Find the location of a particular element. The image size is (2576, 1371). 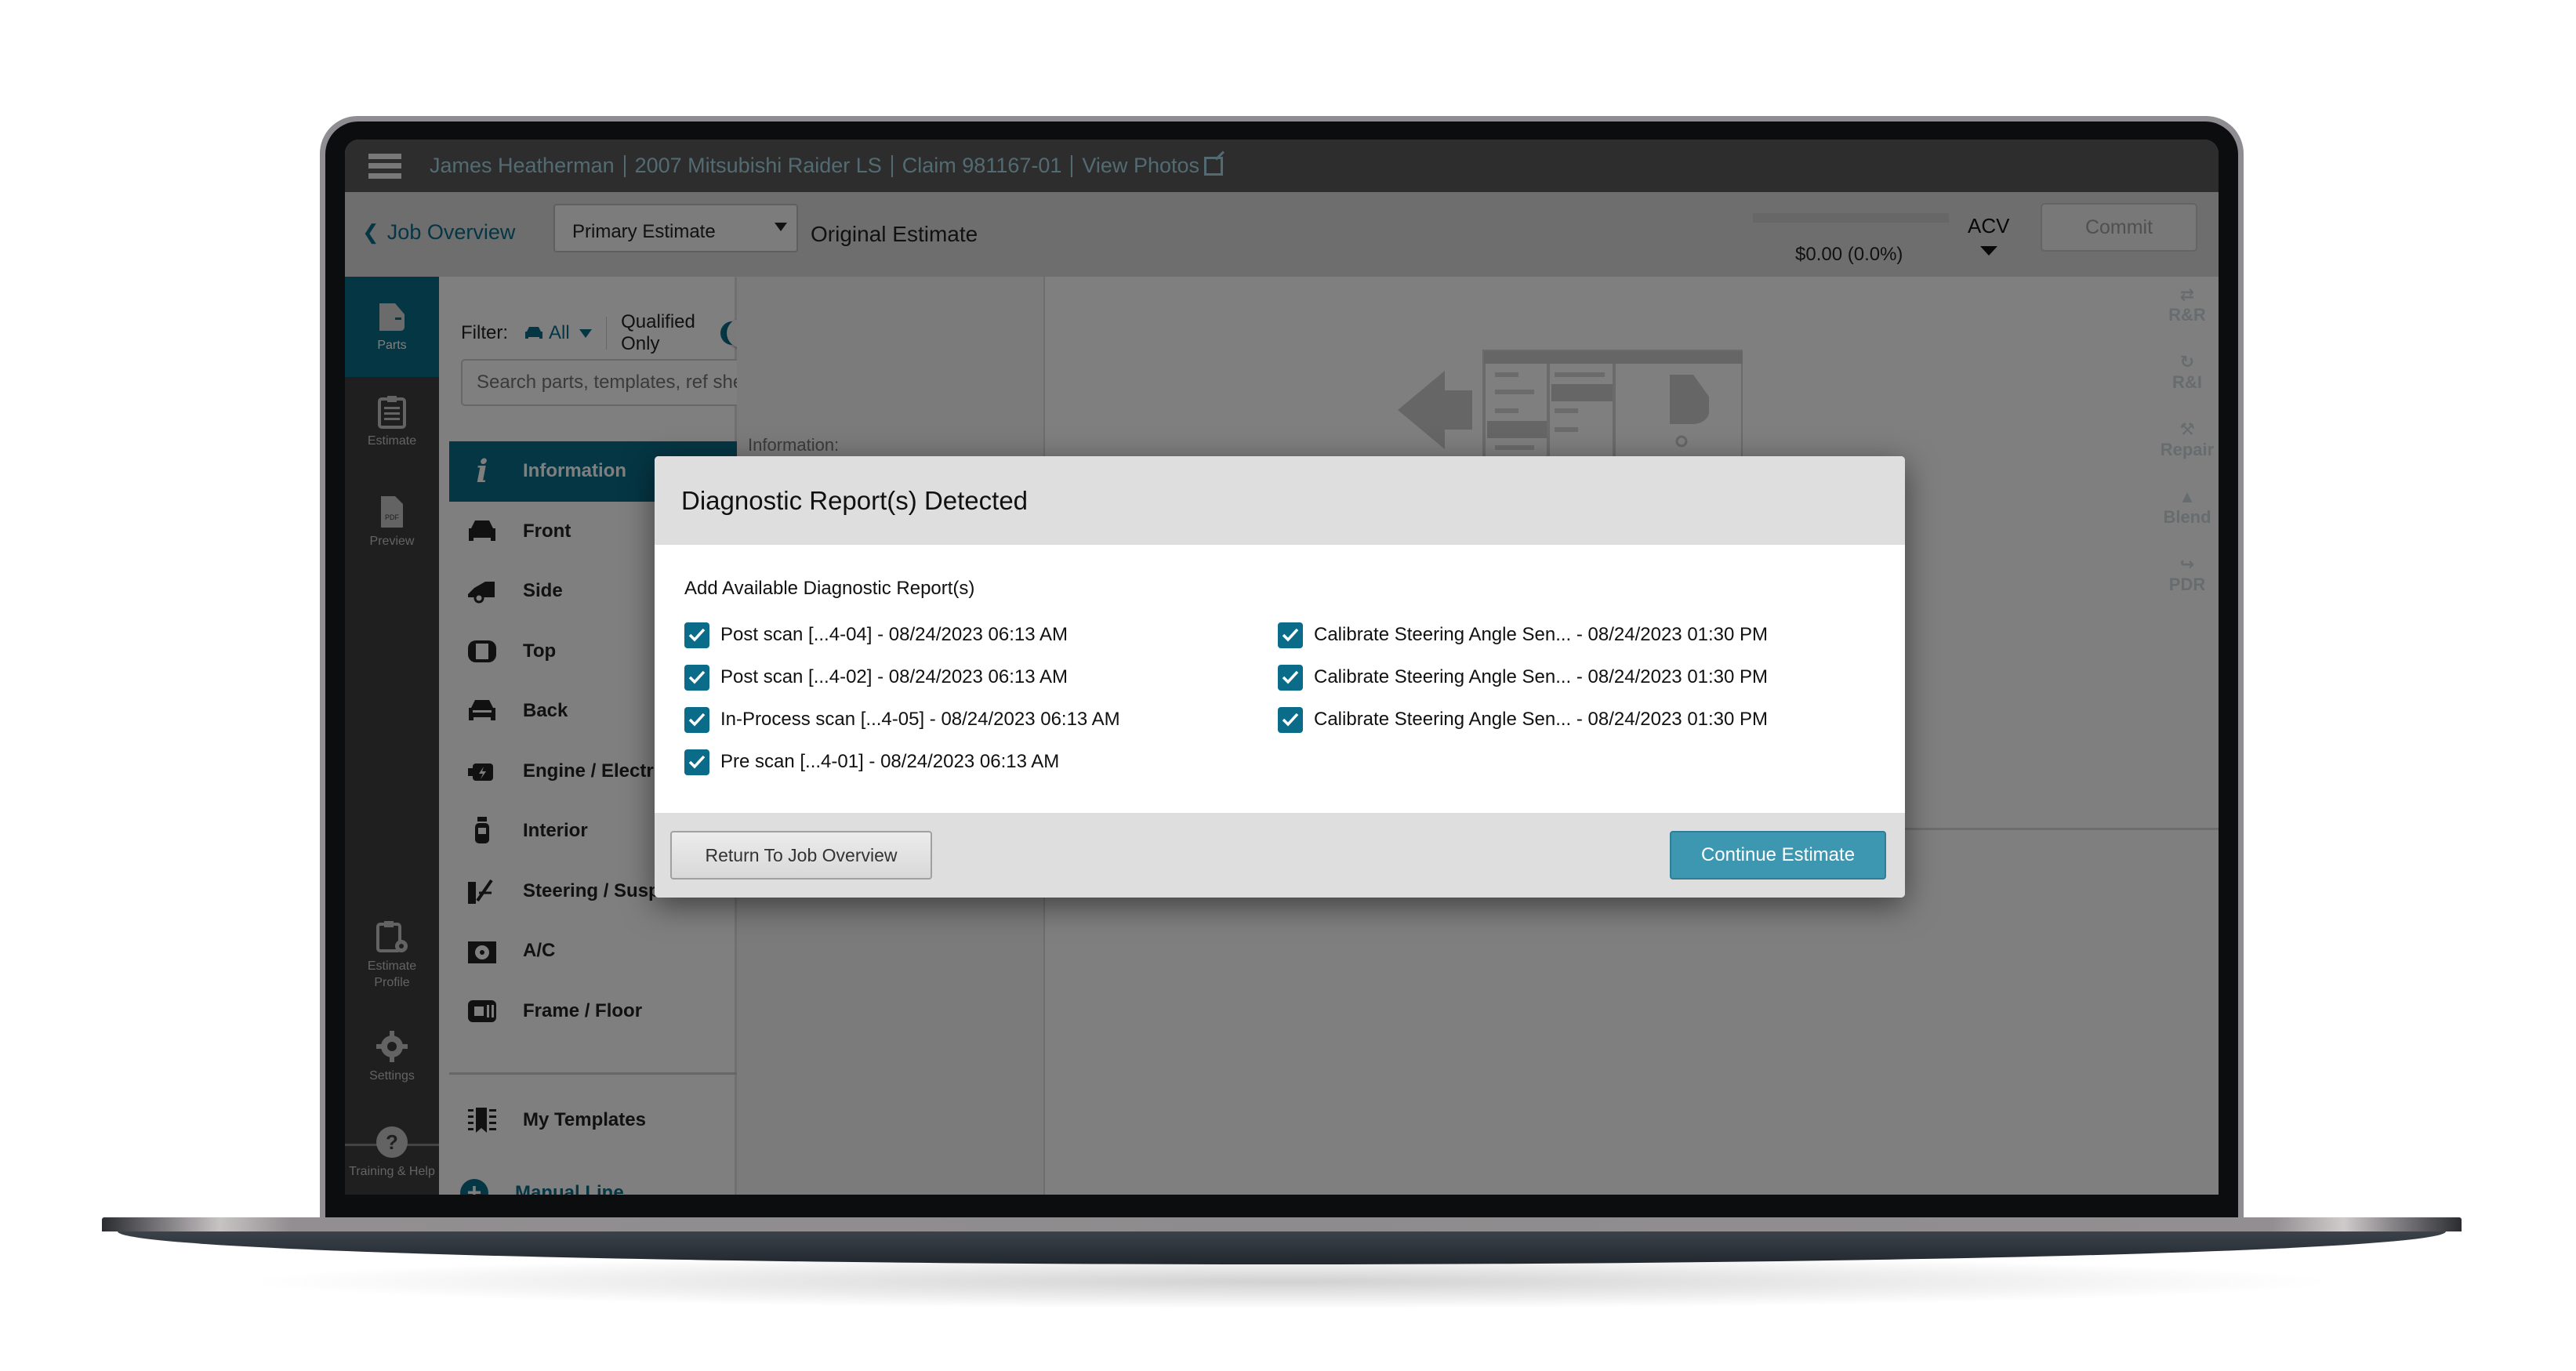

modal-title: Diagnostic Report(s) Detected is located at coordinates (1280, 500).